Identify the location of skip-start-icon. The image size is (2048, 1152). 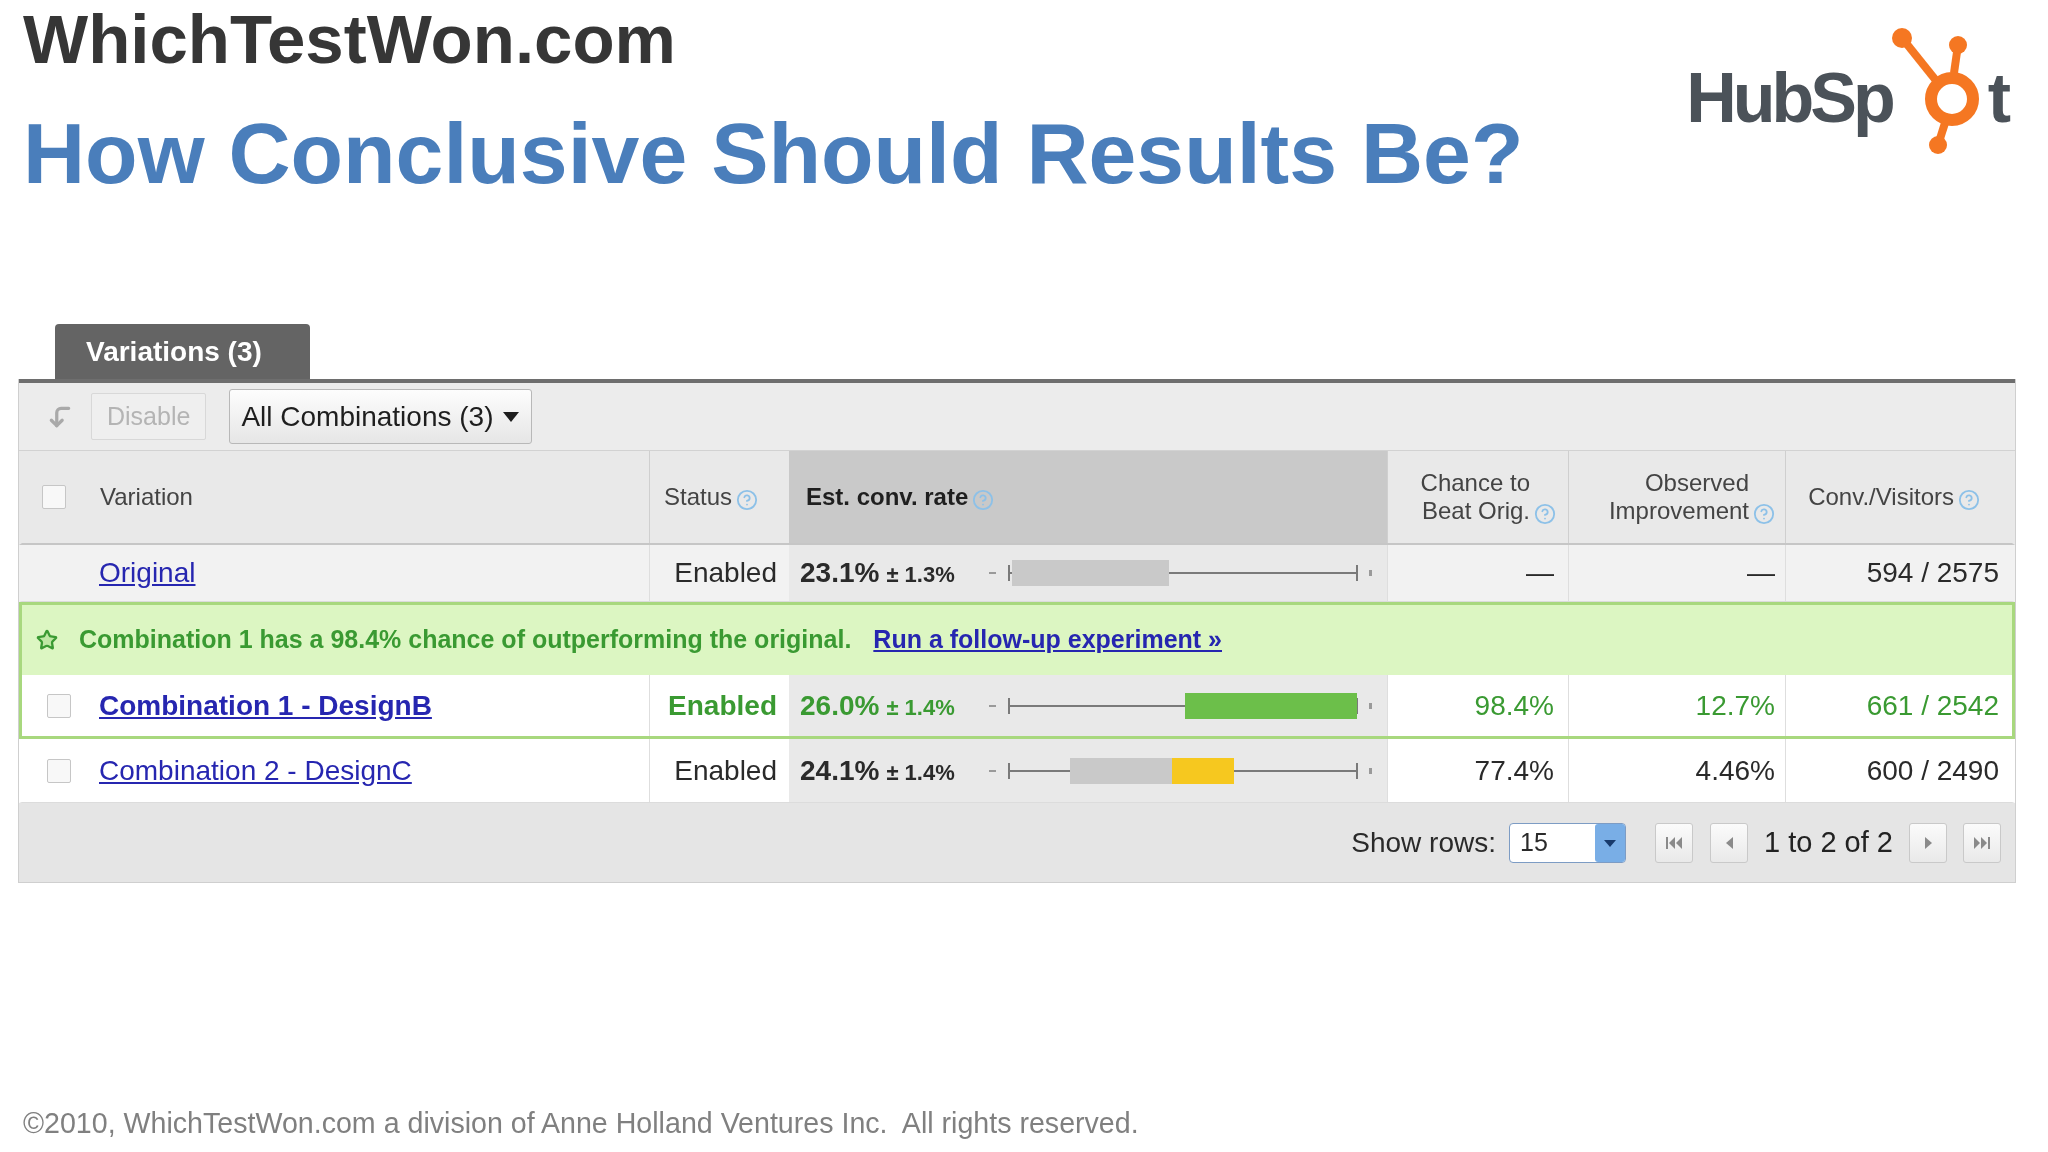
(1674, 842).